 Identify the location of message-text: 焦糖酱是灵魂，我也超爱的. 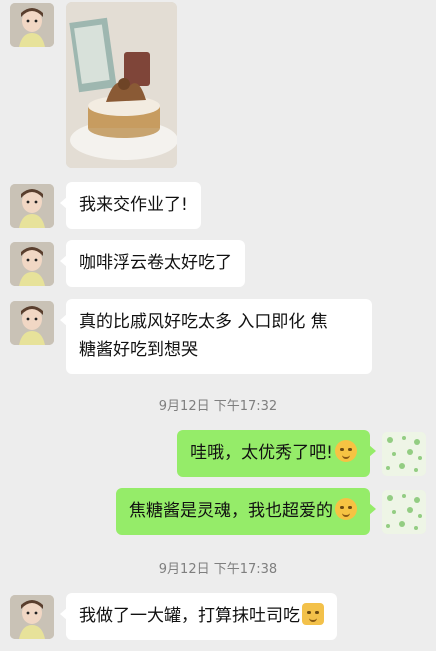
(231, 511).